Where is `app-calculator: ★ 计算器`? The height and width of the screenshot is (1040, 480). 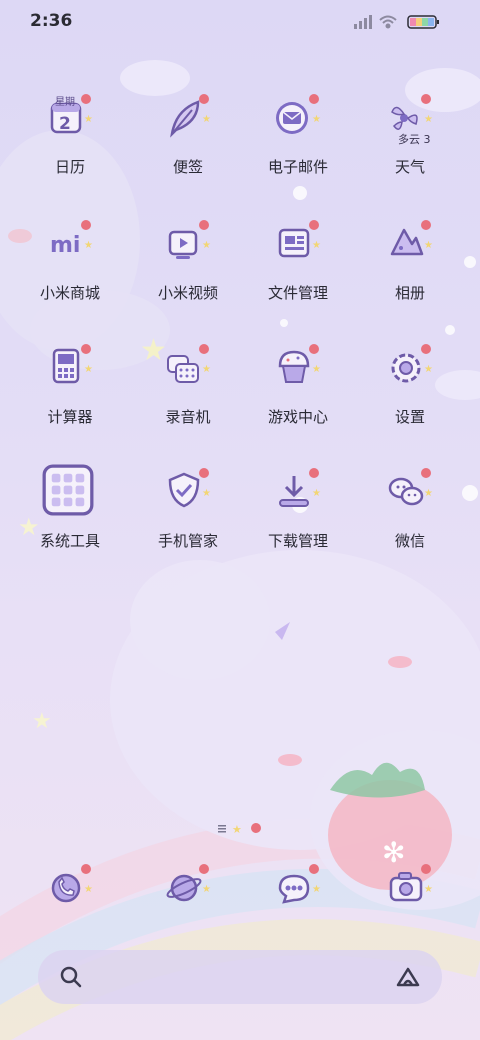
app-calculator: ★ 计算器 is located at coordinates (70, 397).